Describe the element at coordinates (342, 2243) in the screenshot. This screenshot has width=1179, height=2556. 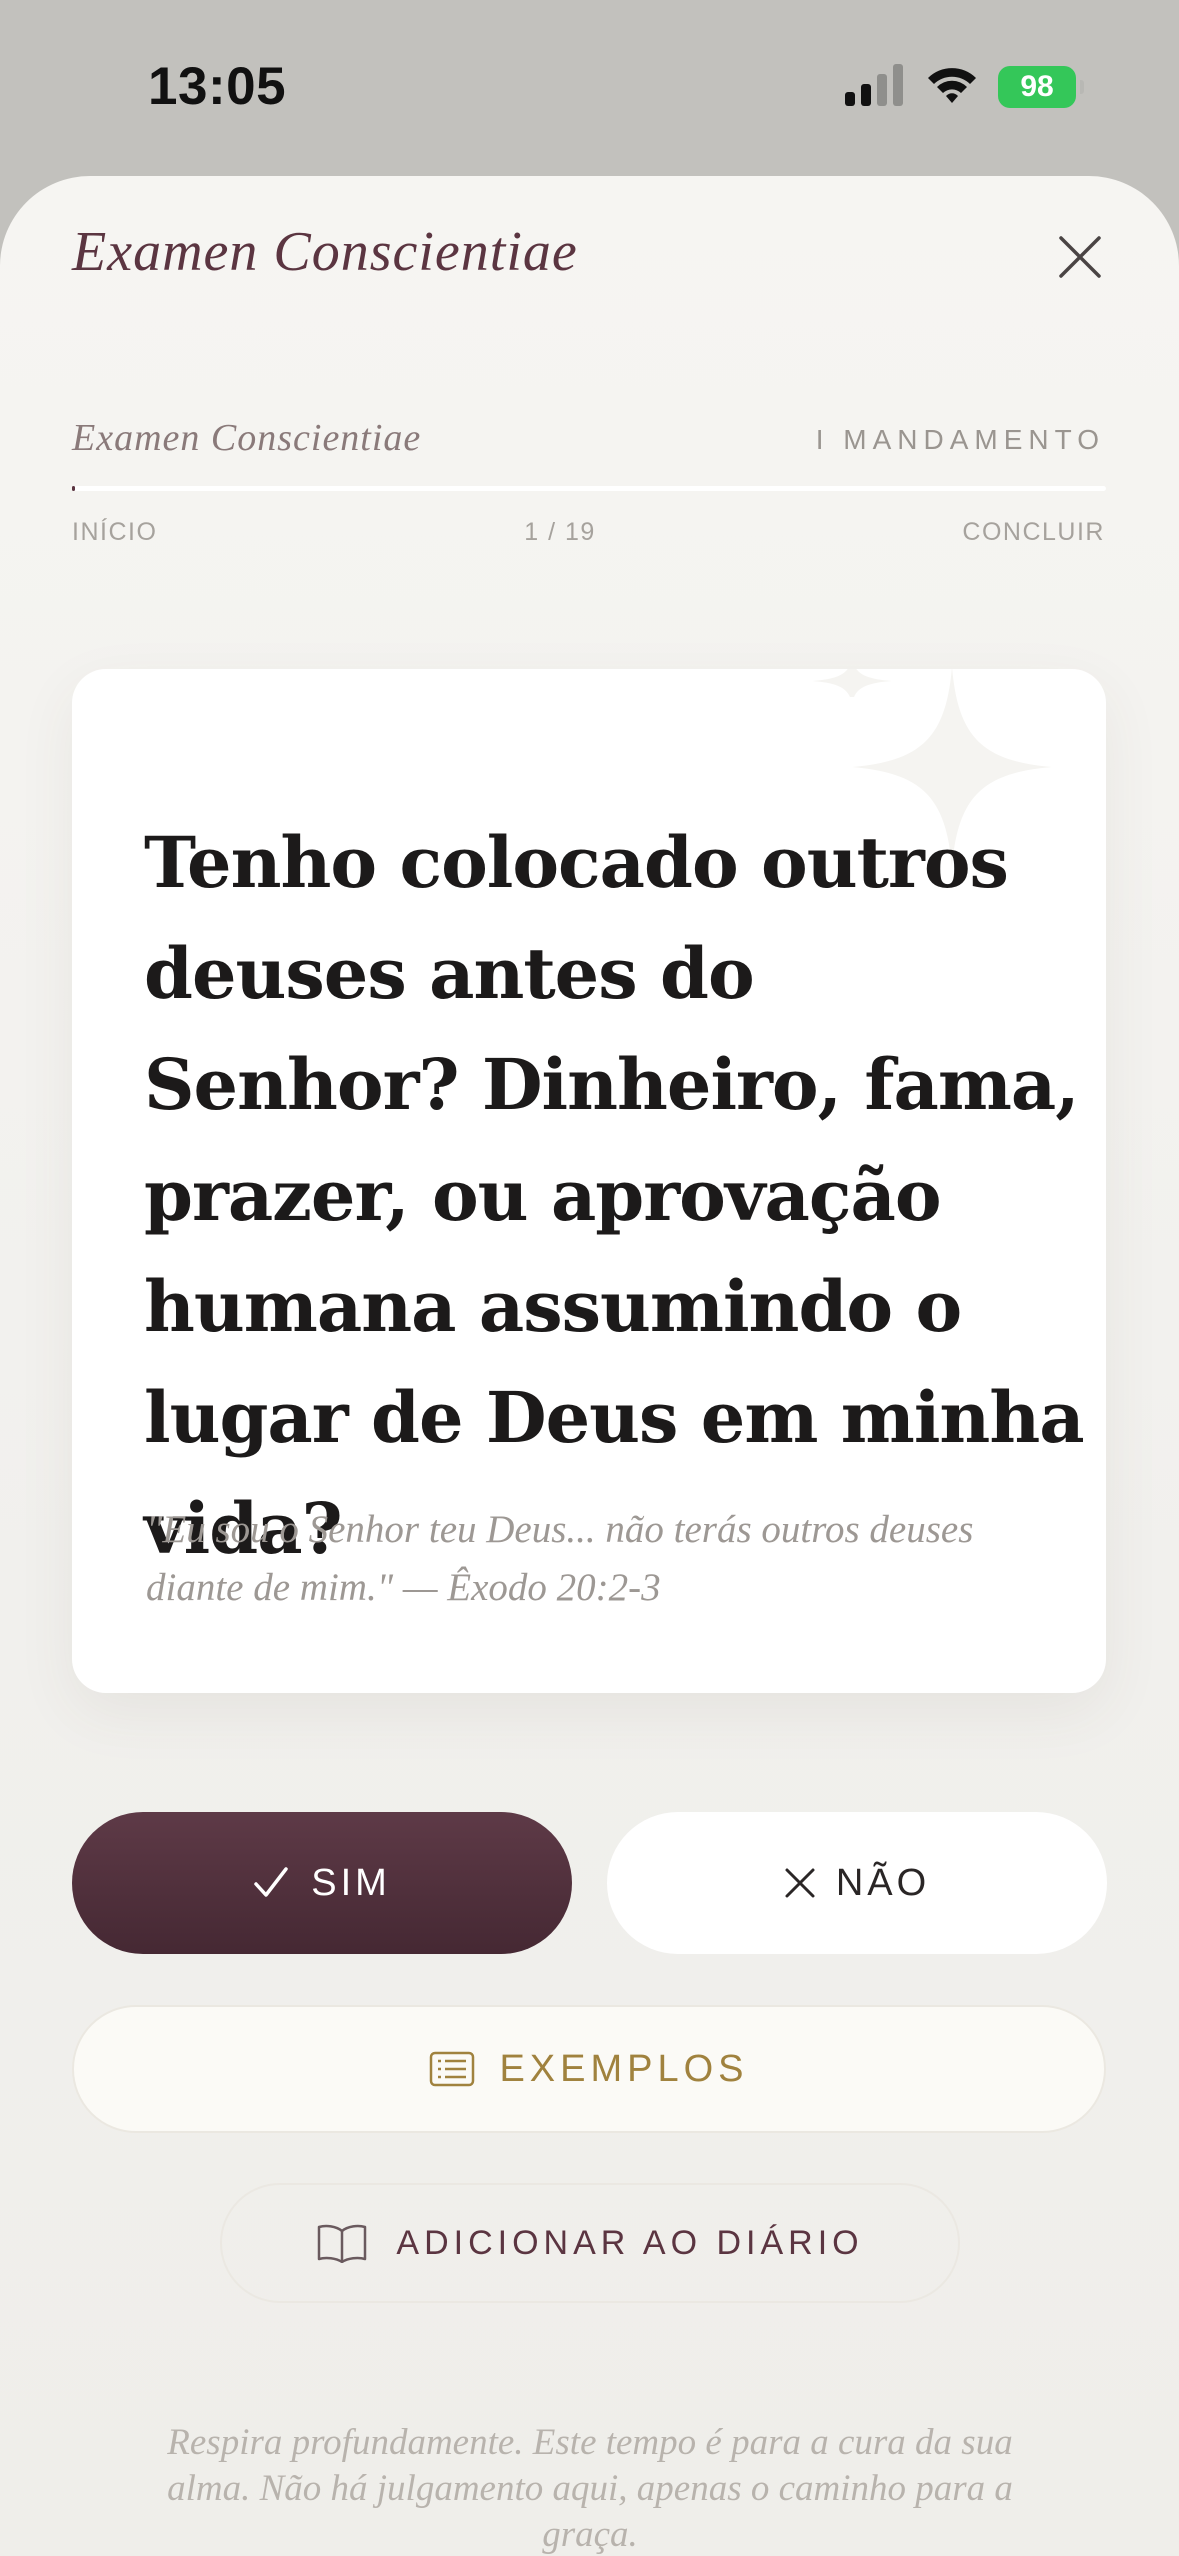
I see `open-book-icon` at that location.